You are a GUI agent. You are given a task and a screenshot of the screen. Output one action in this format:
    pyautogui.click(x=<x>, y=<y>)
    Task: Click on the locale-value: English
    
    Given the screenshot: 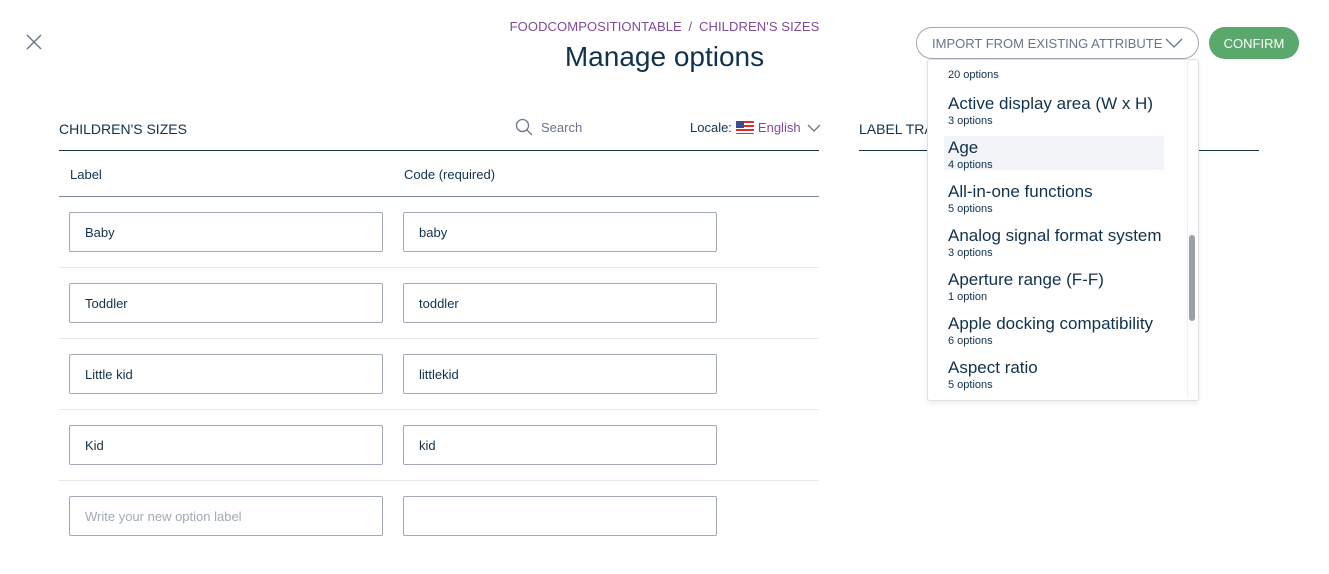 What is the action you would take?
    pyautogui.click(x=779, y=127)
    